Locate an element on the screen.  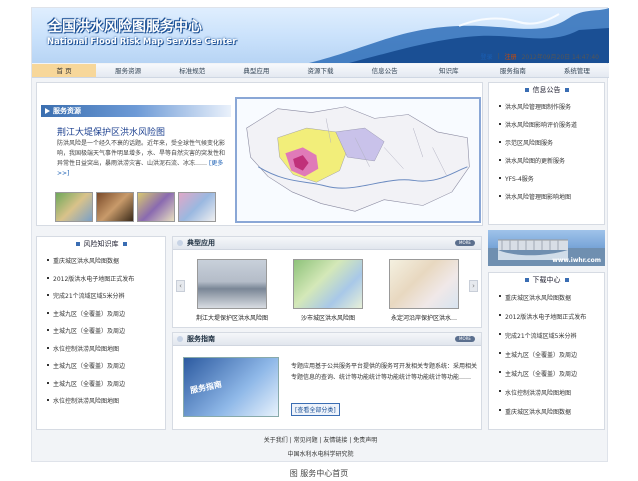
nav-resources: 服务资源 is located at coordinates (128, 70).